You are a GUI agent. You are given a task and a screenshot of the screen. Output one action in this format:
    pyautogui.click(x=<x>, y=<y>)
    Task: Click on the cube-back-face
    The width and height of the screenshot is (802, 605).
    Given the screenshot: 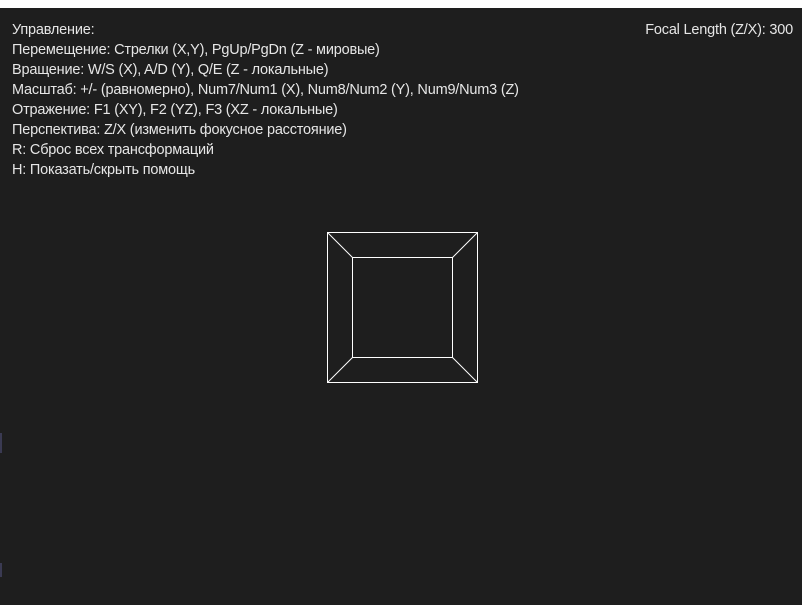 What is the action you would take?
    pyautogui.click(x=402, y=307)
    